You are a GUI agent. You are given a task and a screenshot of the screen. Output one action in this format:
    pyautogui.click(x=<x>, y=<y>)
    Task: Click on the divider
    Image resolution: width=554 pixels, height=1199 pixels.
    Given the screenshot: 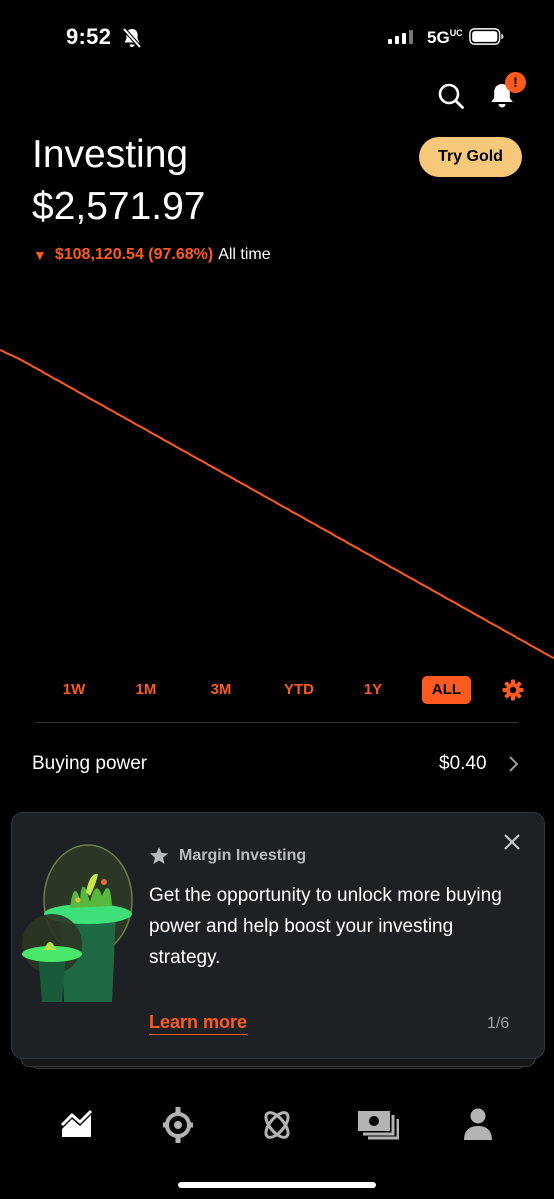 What is the action you would take?
    pyautogui.click(x=277, y=722)
    